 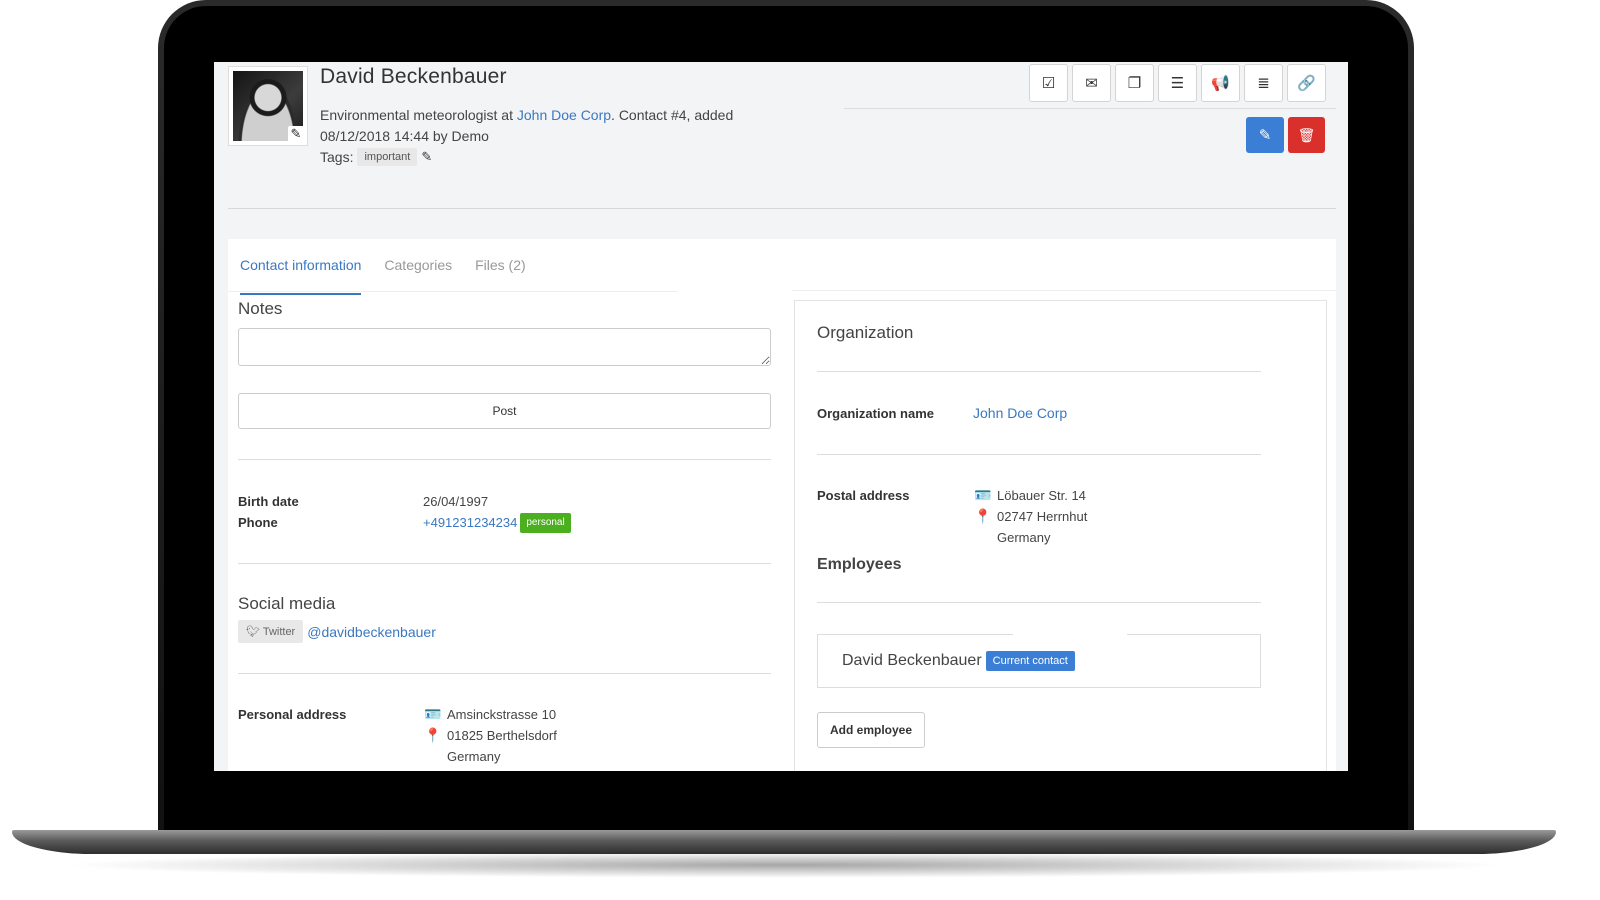 I want to click on link-icon: 🔗, so click(x=1306, y=83).